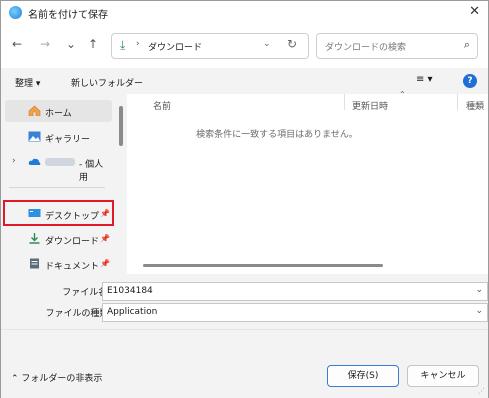 This screenshot has width=489, height=398. I want to click on column-header-modified: 更新日時, so click(370, 105).